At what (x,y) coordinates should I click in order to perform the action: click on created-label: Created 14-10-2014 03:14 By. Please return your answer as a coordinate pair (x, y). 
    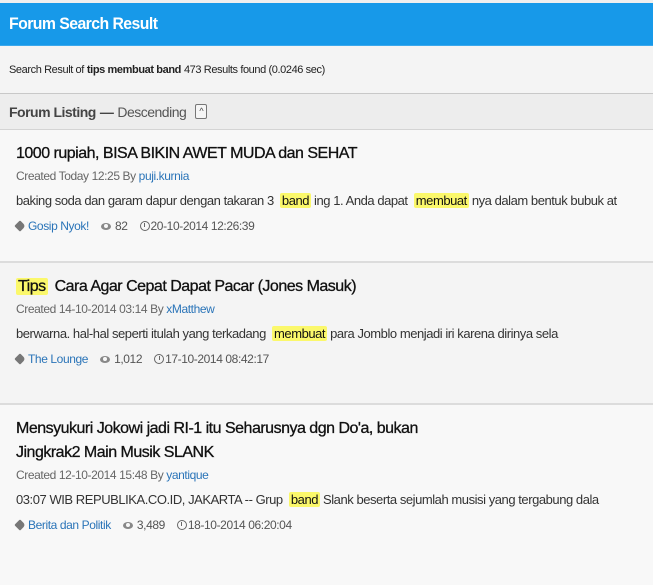
    Looking at the image, I should click on (90, 309).